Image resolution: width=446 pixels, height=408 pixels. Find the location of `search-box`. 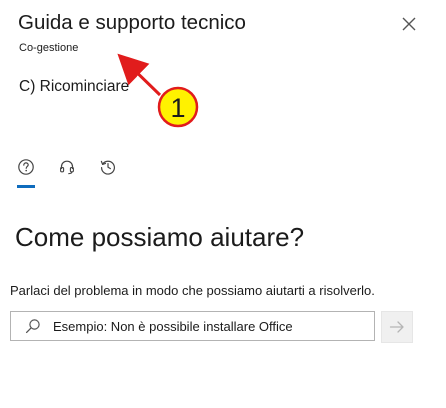

search-box is located at coordinates (192, 326).